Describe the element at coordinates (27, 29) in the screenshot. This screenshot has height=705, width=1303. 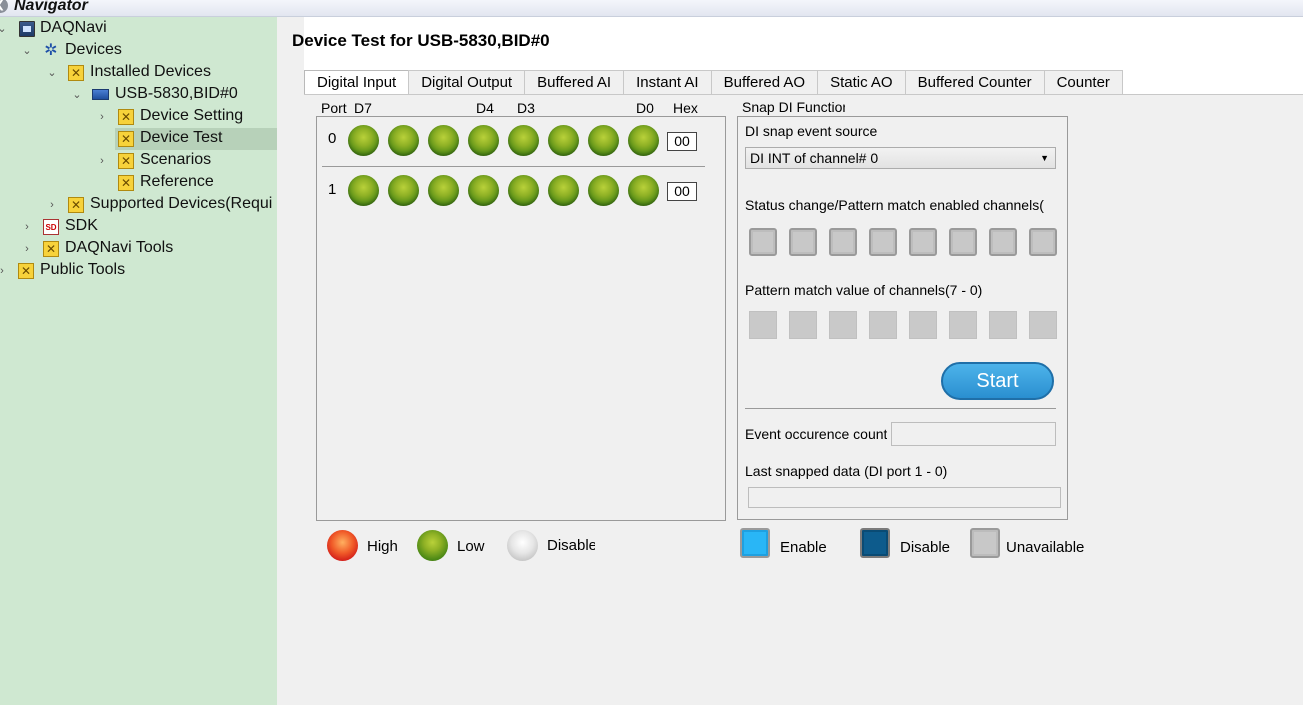
I see `computer-icon` at that location.